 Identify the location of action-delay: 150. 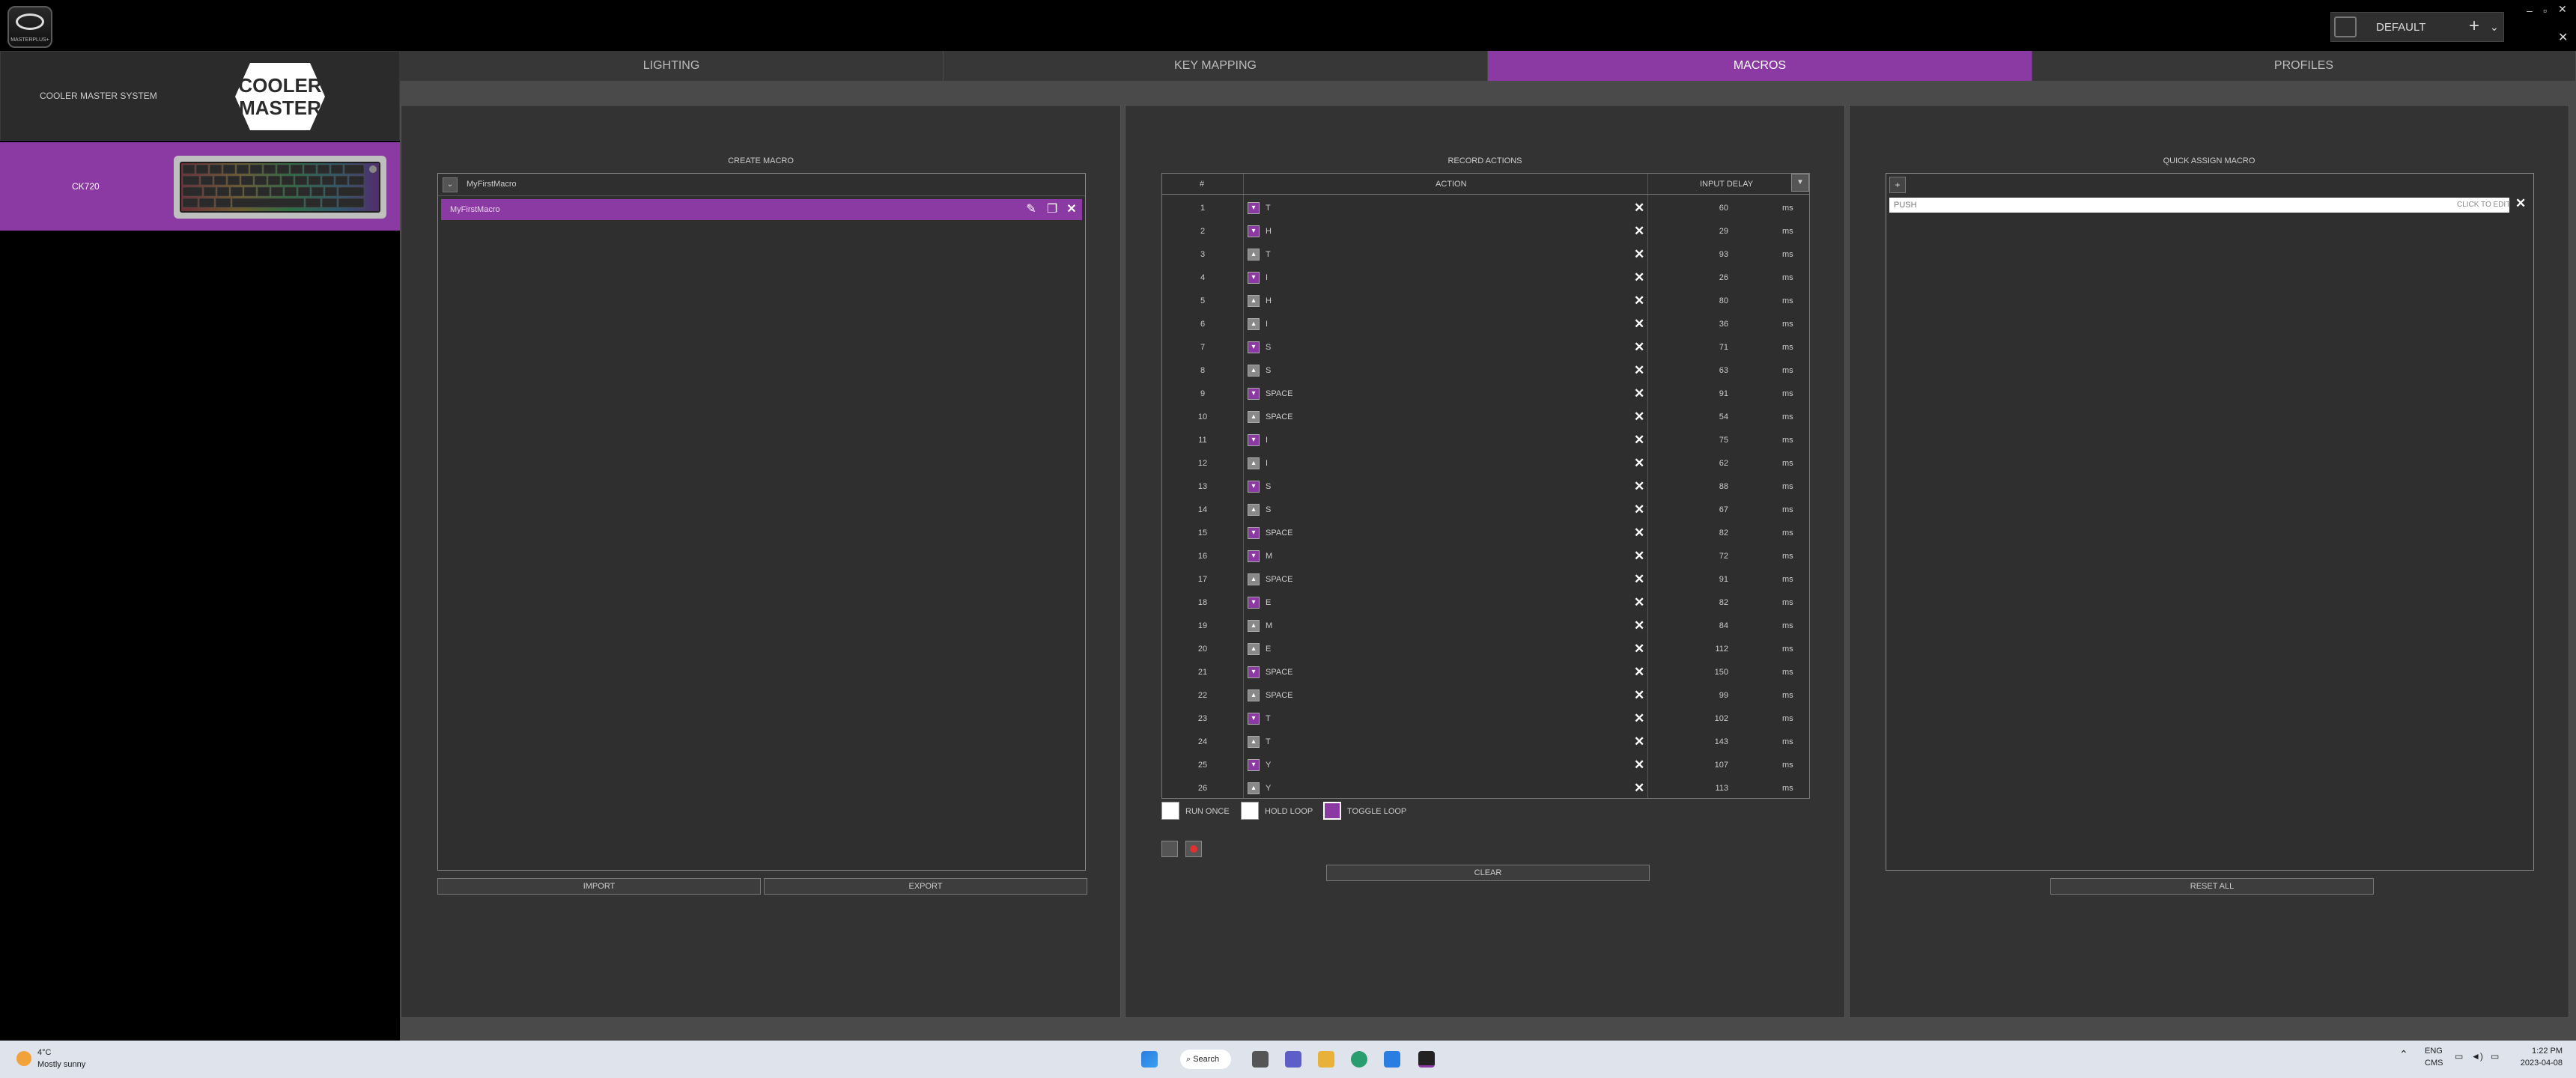
(1699, 672).